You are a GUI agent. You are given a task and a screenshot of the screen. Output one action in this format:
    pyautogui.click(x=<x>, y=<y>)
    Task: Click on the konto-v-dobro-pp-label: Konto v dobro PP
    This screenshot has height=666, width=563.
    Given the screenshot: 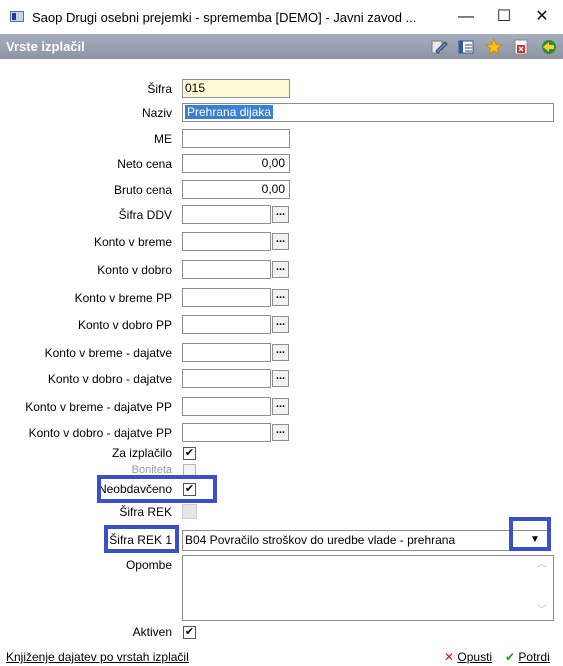 What is the action you would take?
    pyautogui.click(x=124, y=325)
    